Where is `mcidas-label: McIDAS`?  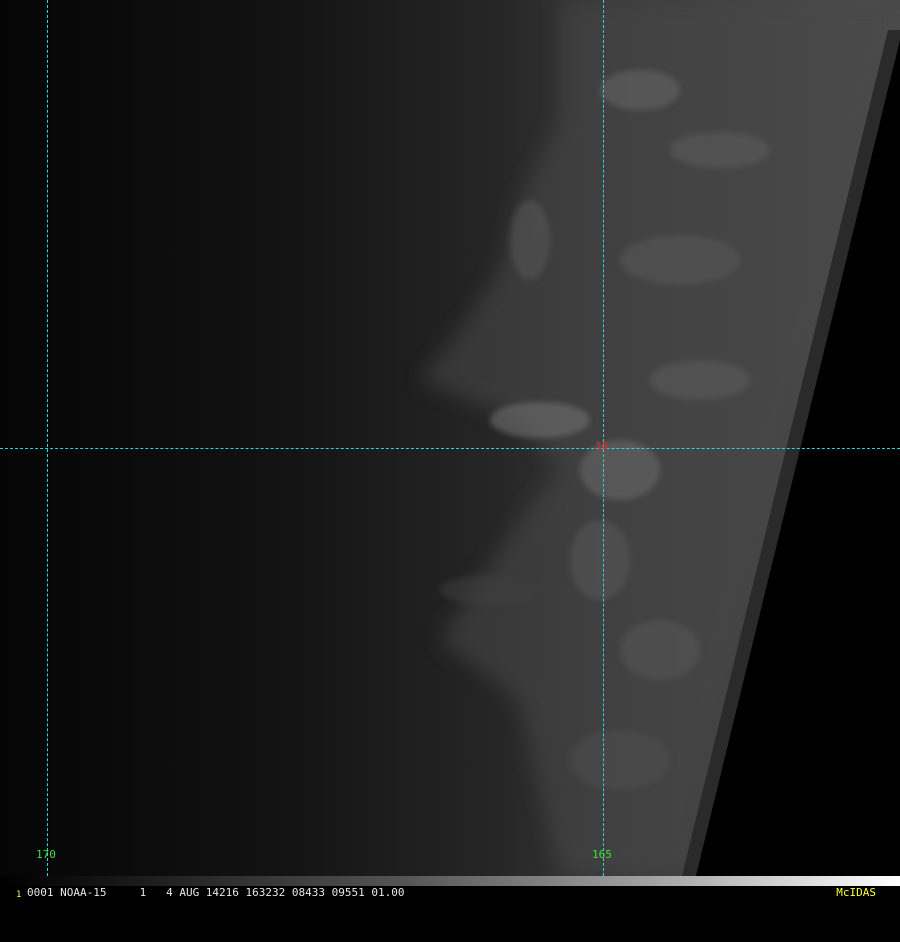
mcidas-label: McIDAS is located at coordinates (856, 892).